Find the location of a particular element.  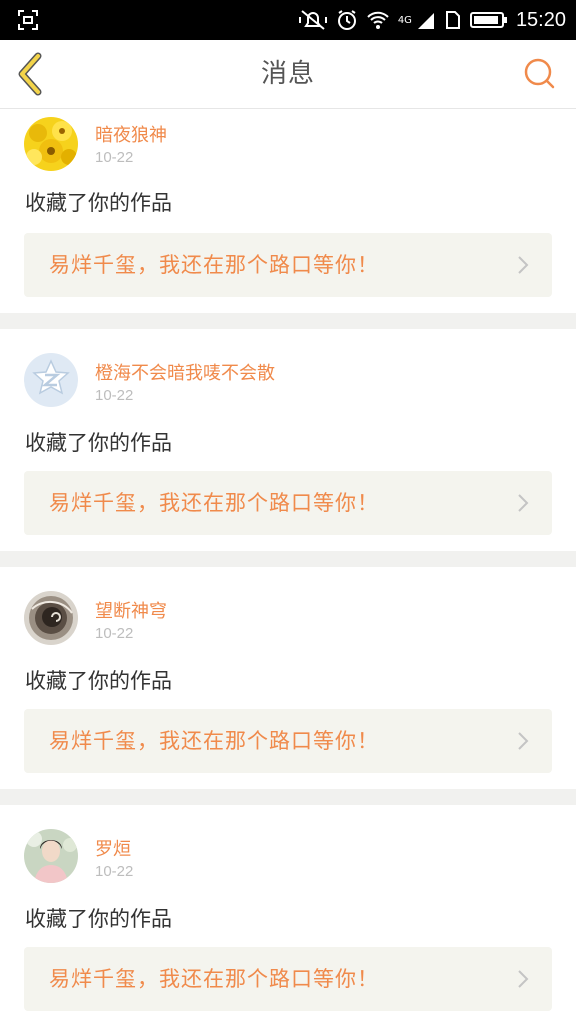

page-title: 消息 is located at coordinates (287, 74).